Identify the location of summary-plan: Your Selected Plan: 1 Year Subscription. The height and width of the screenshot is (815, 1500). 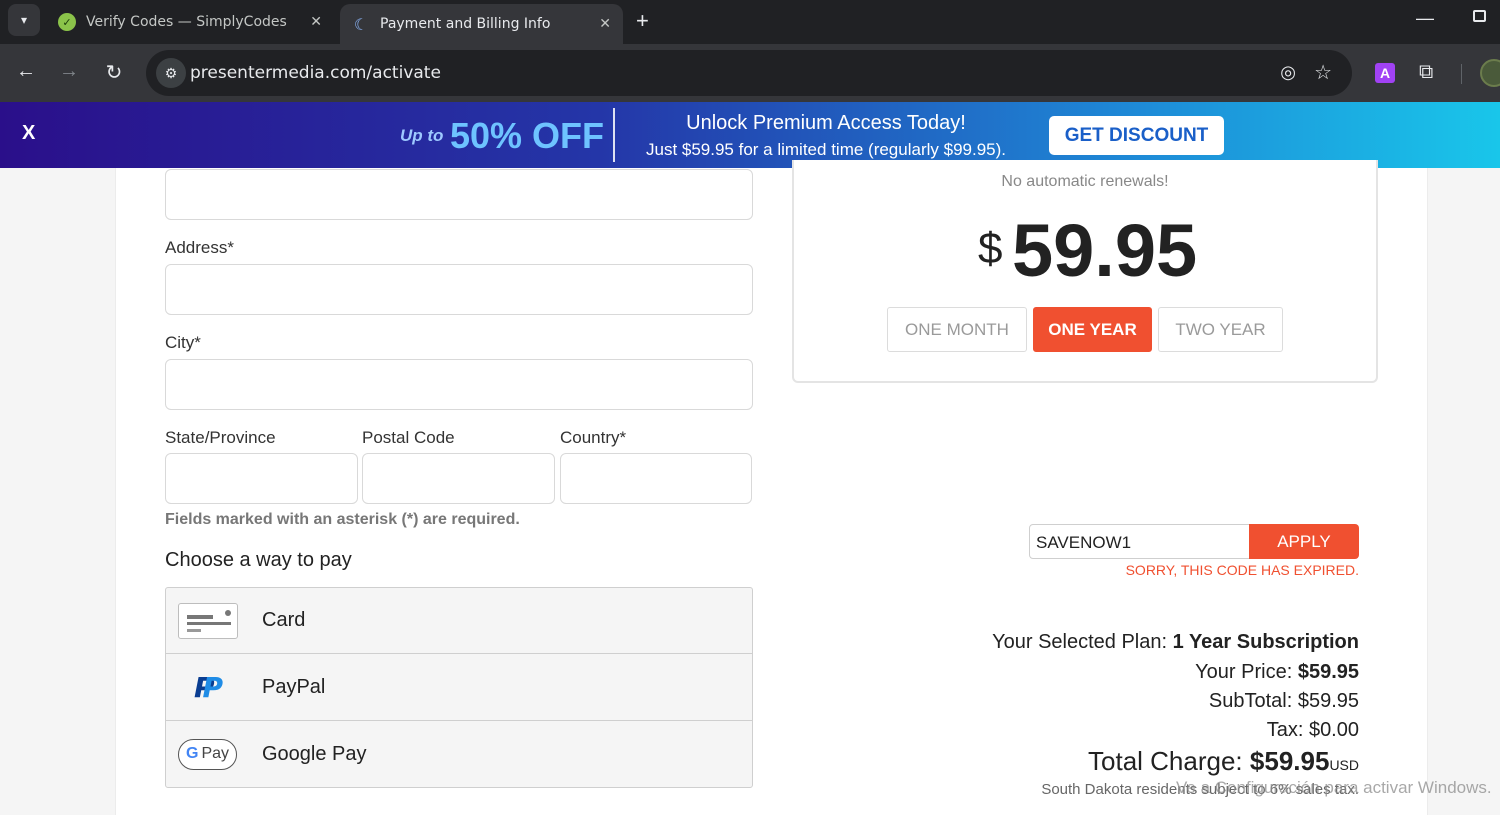
(1129, 642).